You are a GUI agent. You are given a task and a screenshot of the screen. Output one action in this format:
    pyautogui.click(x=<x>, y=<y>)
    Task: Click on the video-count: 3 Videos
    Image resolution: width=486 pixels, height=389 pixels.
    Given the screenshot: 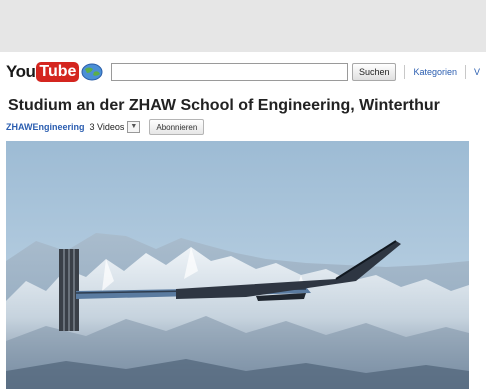 What is the action you would take?
    pyautogui.click(x=107, y=127)
    